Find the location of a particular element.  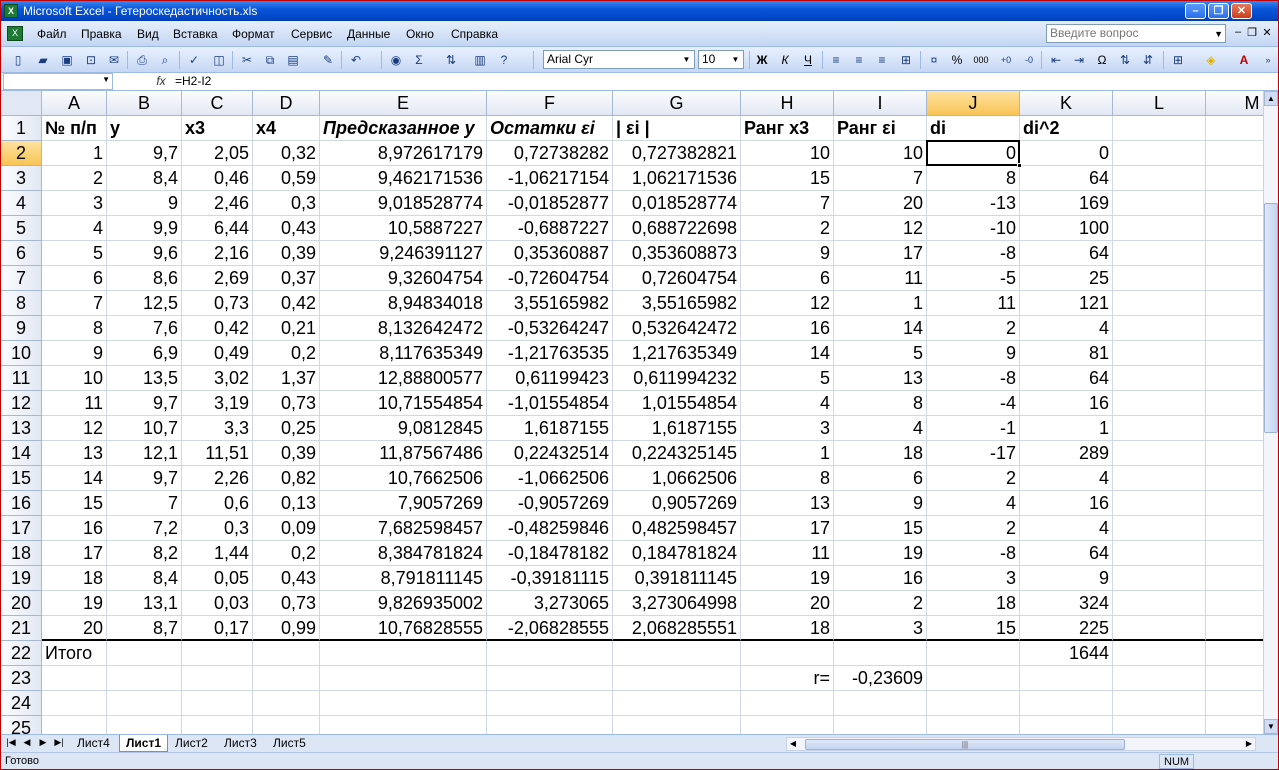

align-right-icon: ≡ is located at coordinates (882, 60).